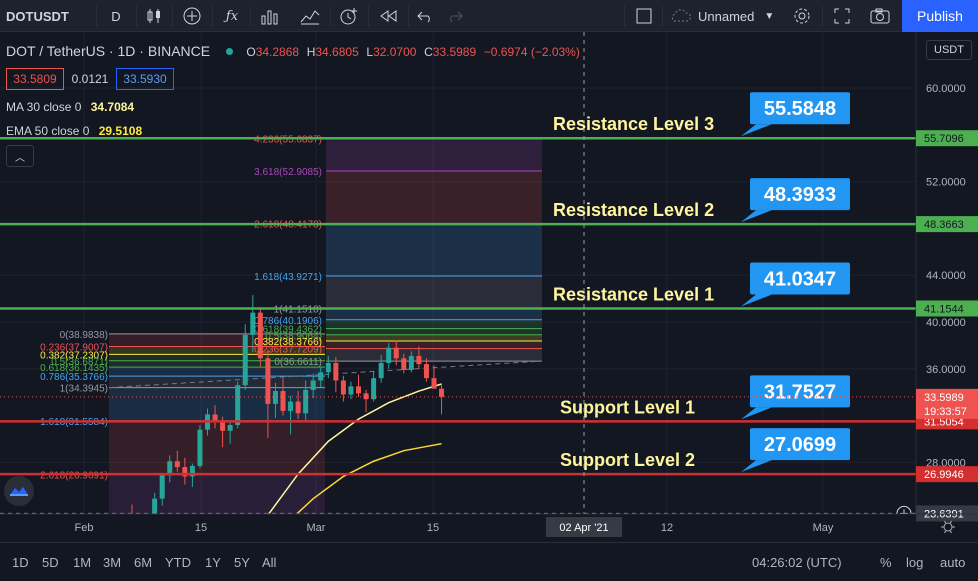  What do you see at coordinates (797, 562) in the screenshot?
I see `utc-clock: 04:26:02 (UTC)` at bounding box center [797, 562].